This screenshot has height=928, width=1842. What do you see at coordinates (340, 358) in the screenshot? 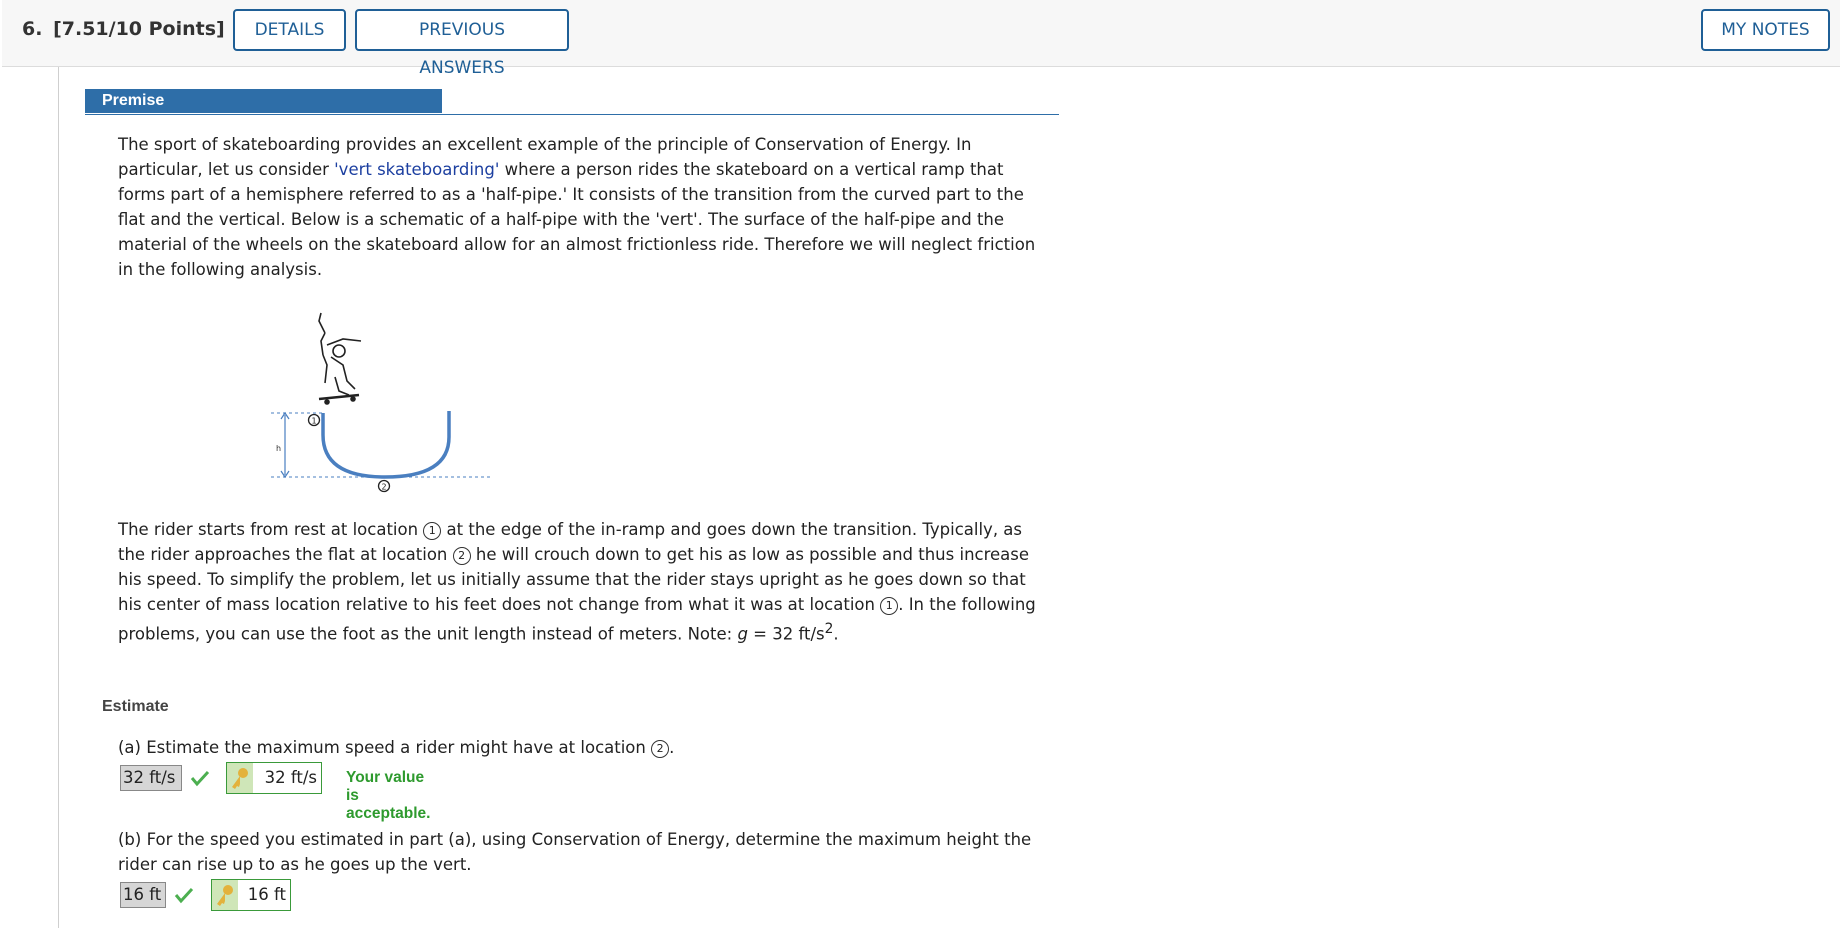
I see `skater-figure` at bounding box center [340, 358].